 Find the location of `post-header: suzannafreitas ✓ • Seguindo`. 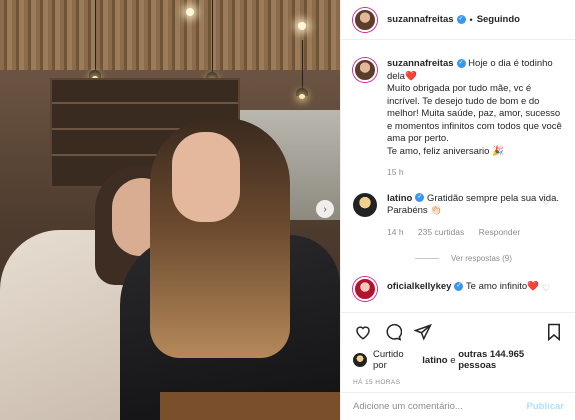

post-header: suzannafreitas ✓ • Seguindo is located at coordinates (458, 20).